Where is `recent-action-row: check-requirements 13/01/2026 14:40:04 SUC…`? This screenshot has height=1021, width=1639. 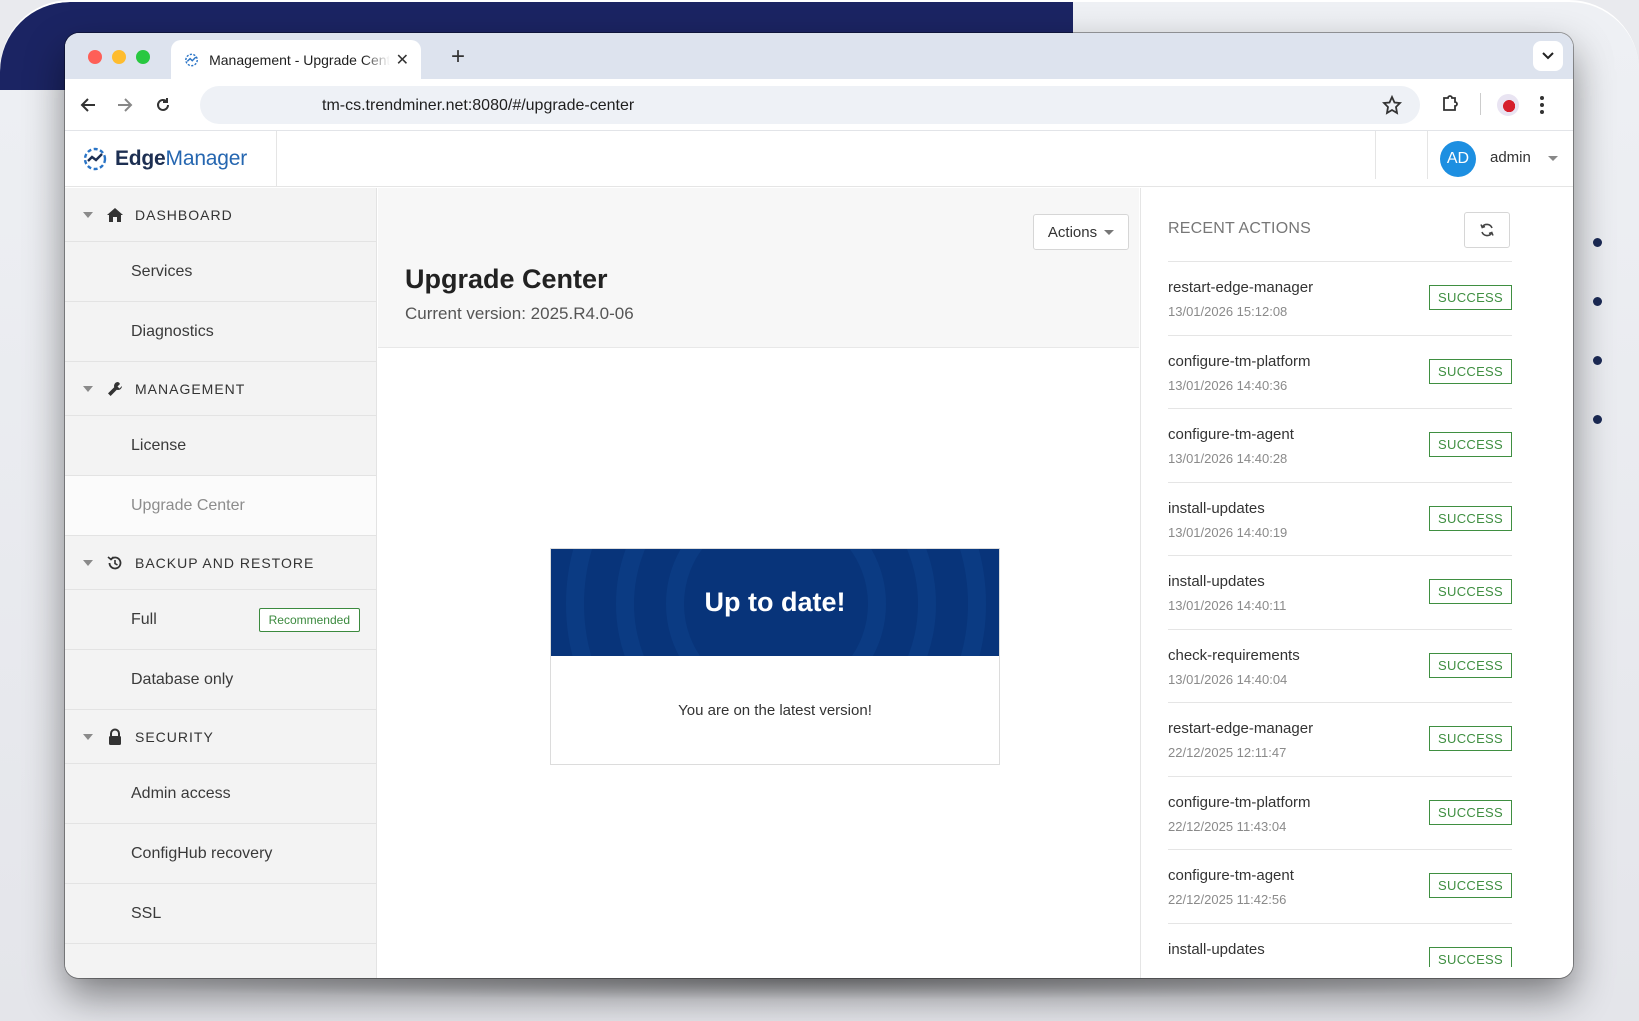
recent-action-row: check-requirements 13/01/2026 14:40:04 SUC… is located at coordinates (1340, 666).